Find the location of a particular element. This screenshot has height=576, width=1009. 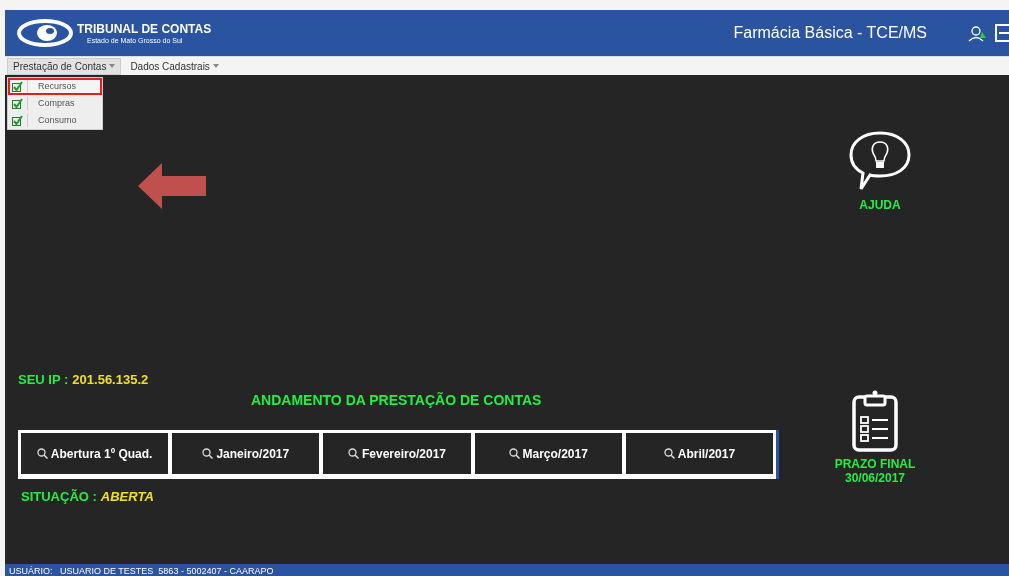

help-label: AJUDA is located at coordinates (880, 205).